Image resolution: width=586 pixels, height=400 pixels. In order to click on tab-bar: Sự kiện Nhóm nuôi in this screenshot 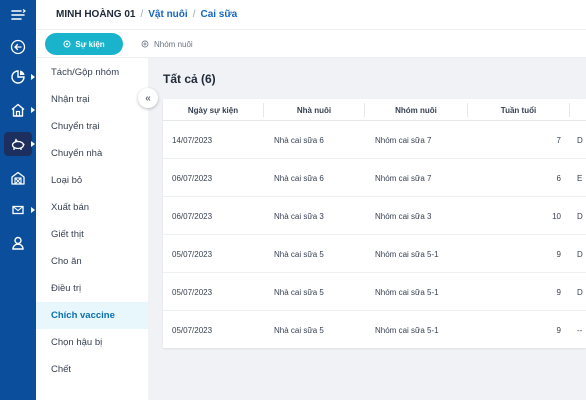, I will do `click(311, 44)`.